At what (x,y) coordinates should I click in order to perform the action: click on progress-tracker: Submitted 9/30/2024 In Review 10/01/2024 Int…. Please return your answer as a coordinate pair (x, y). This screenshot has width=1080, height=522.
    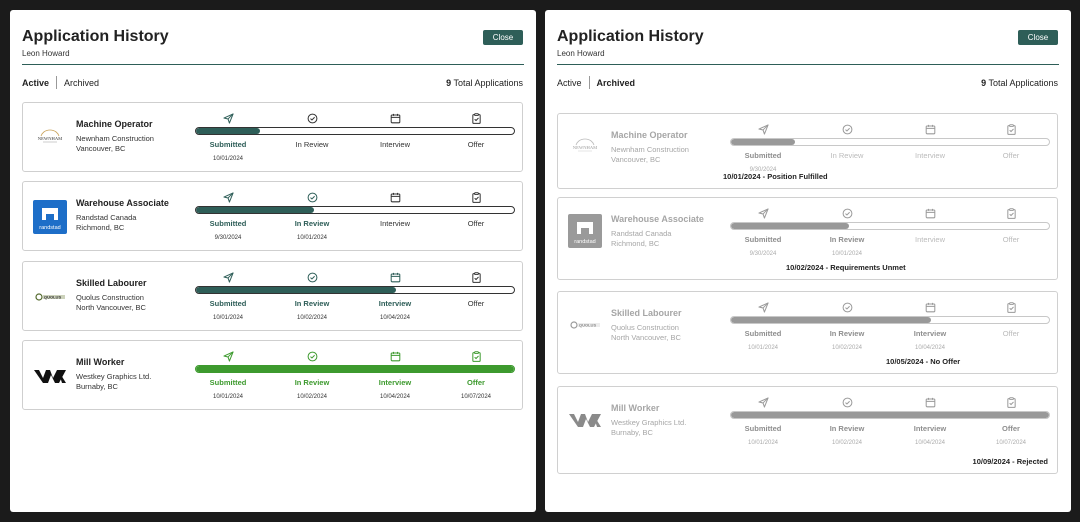
    Looking at the image, I should click on (890, 238).